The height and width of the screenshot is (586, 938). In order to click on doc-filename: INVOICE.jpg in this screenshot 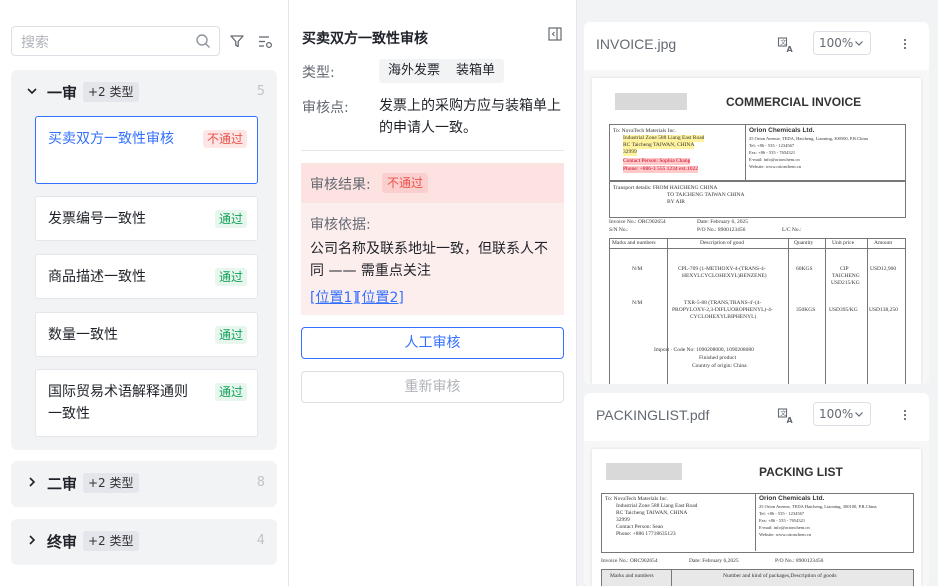, I will do `click(636, 44)`.